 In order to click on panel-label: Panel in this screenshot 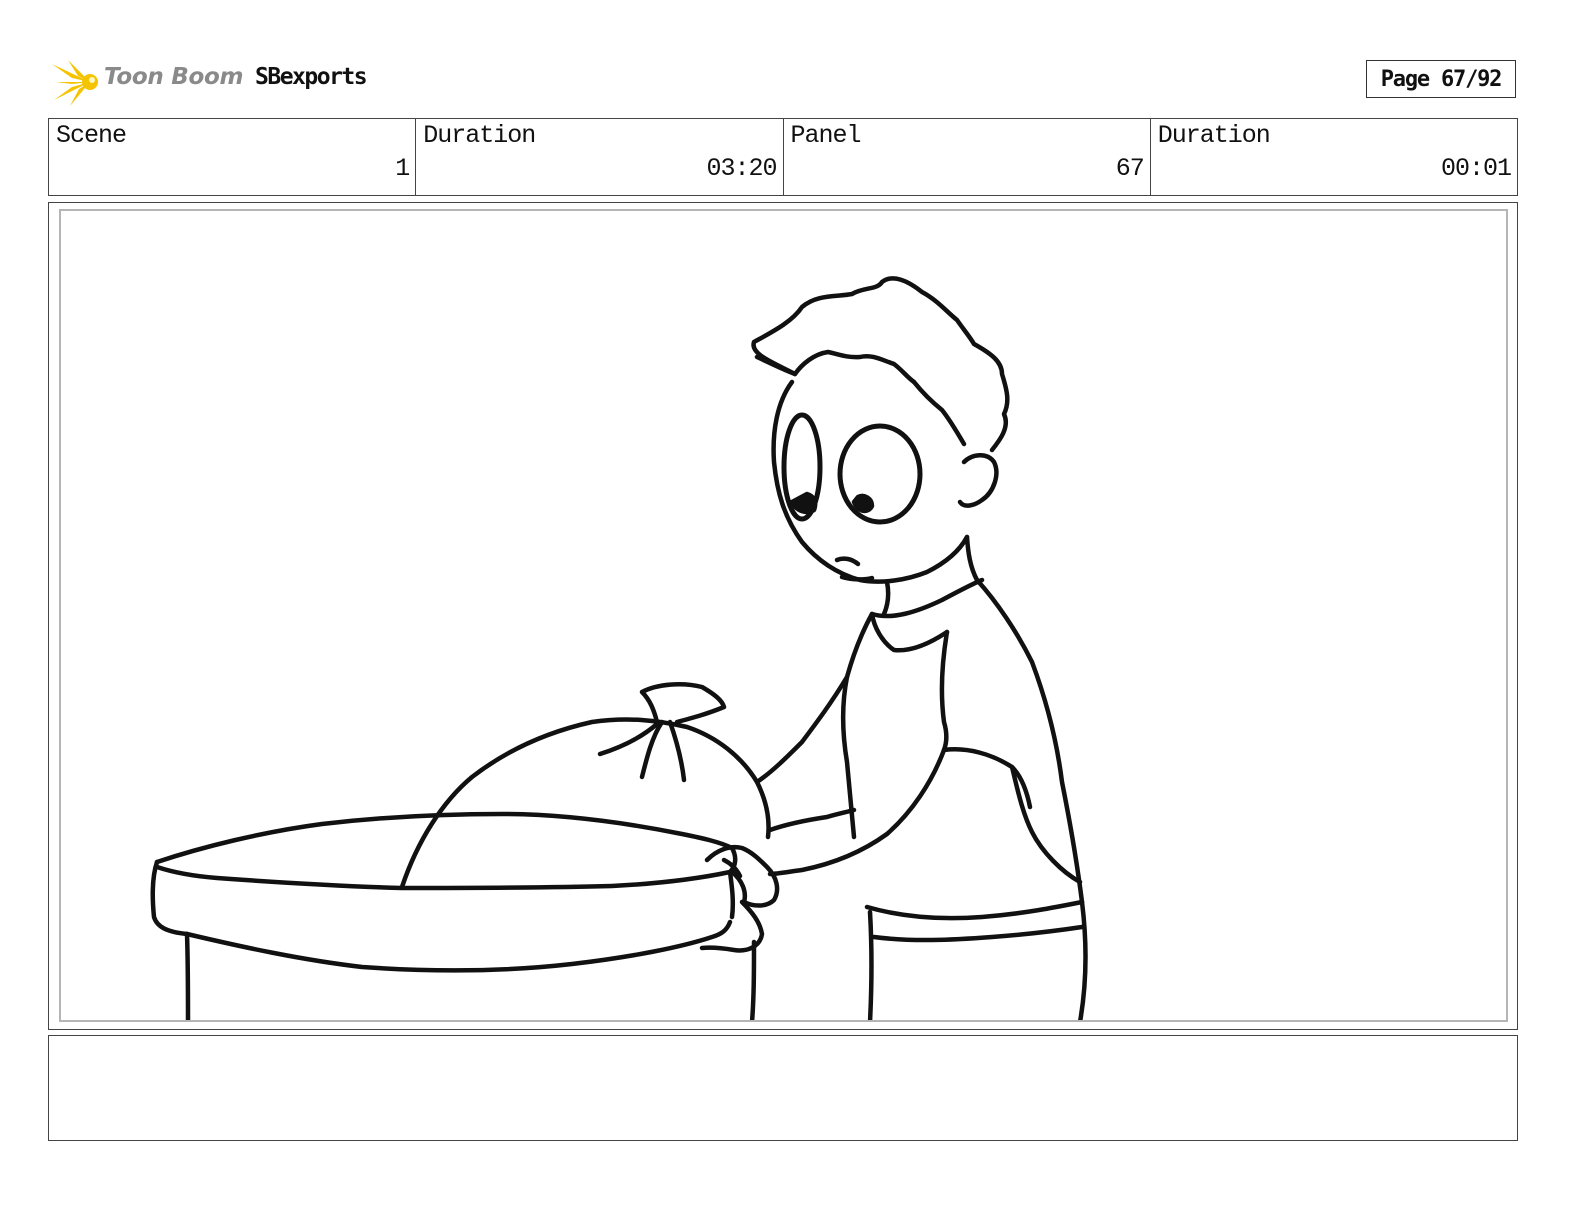, I will do `click(826, 135)`.